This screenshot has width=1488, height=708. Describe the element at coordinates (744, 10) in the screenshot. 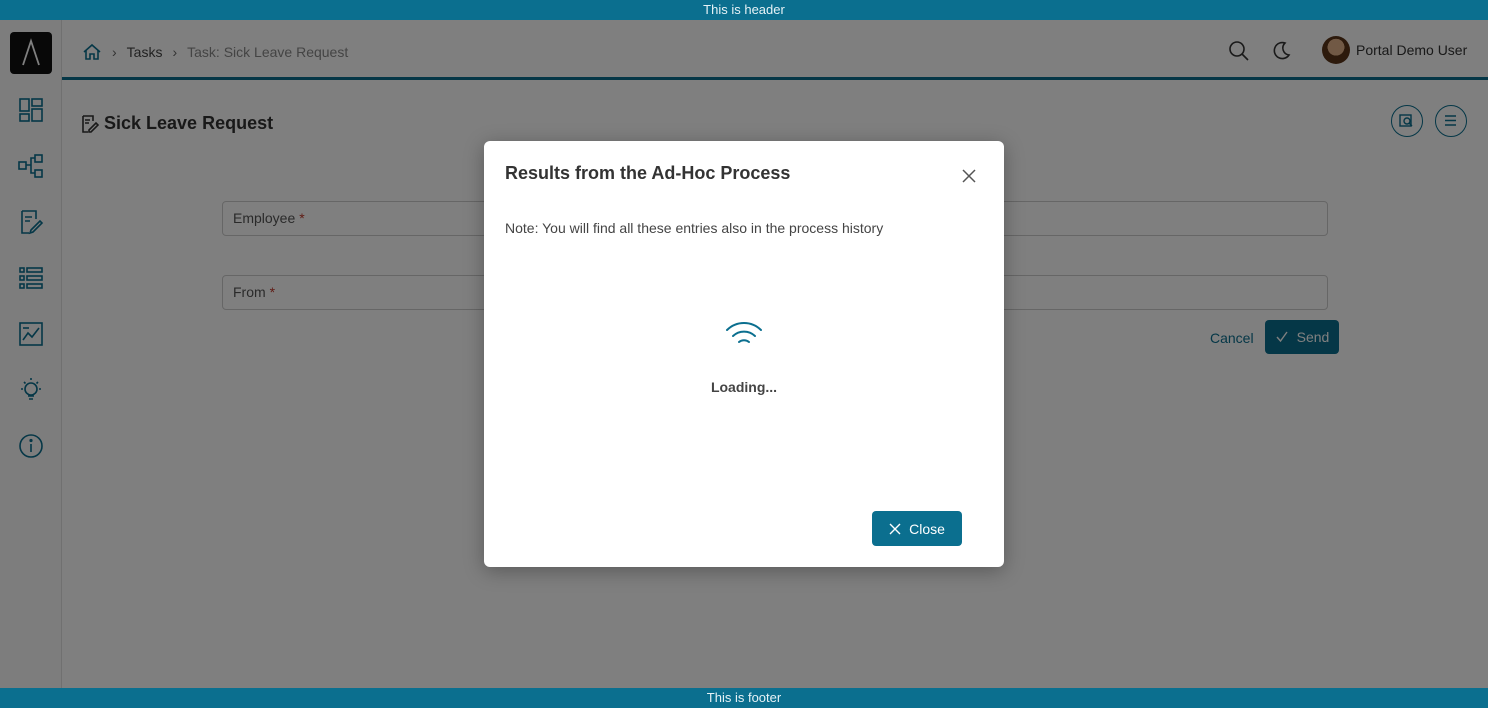

I see `header-banner: This is header` at that location.